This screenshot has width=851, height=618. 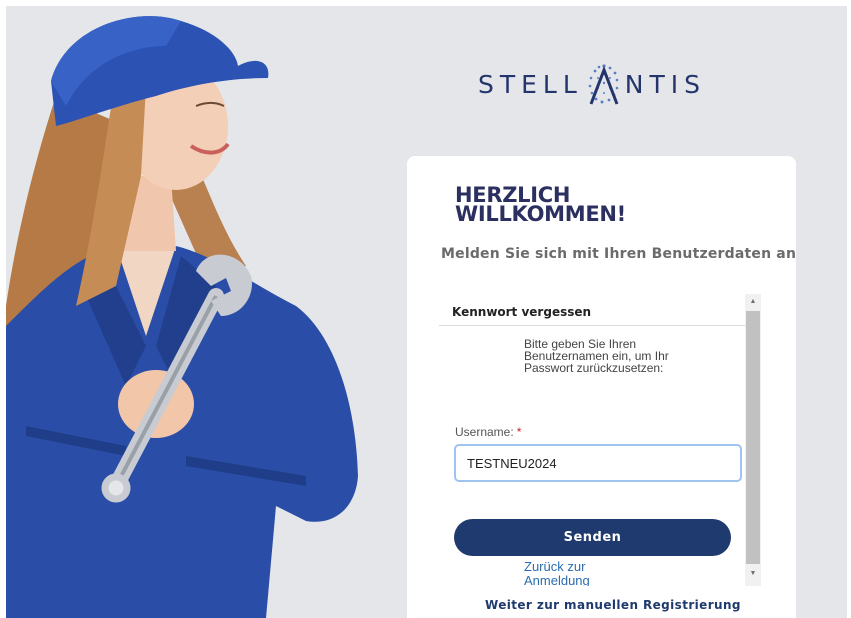 What do you see at coordinates (753, 574) in the screenshot?
I see `scroll-down-icon: ▼` at bounding box center [753, 574].